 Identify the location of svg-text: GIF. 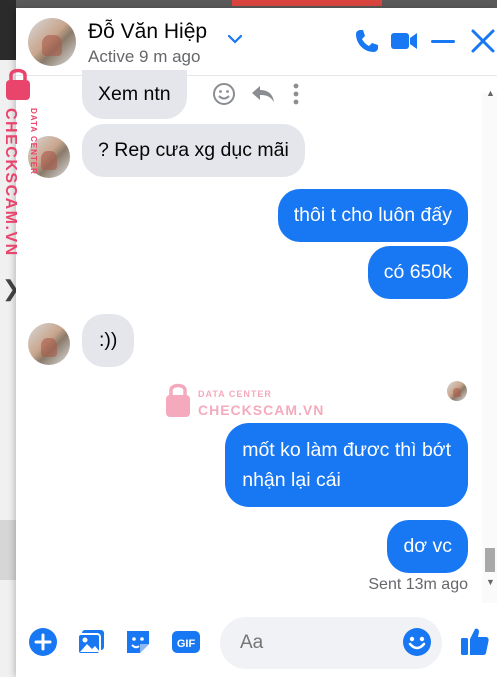
(186, 644).